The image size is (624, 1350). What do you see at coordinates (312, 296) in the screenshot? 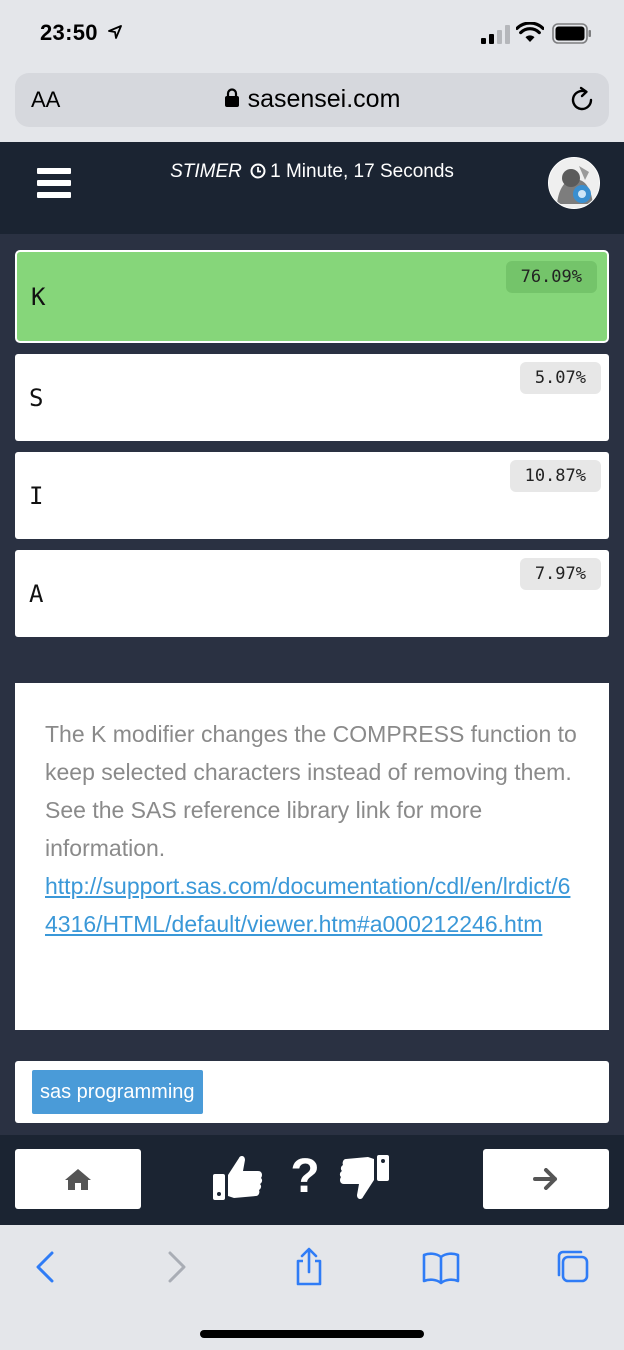
I see `answer-option-k: K 76.09%` at bounding box center [312, 296].